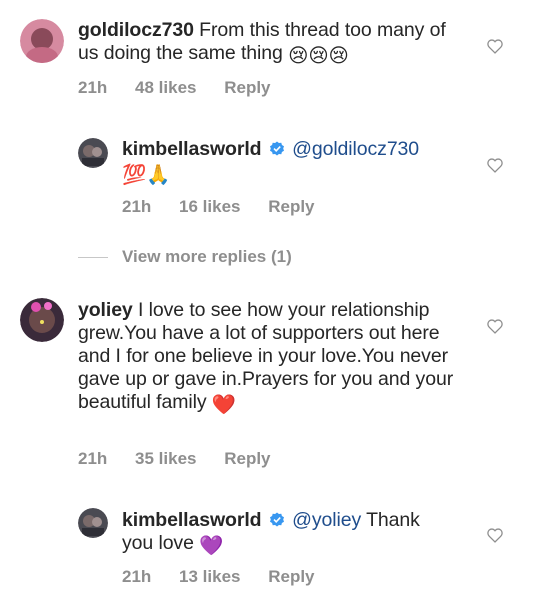 The image size is (534, 600). I want to click on likes-count: 35 likes, so click(165, 458).